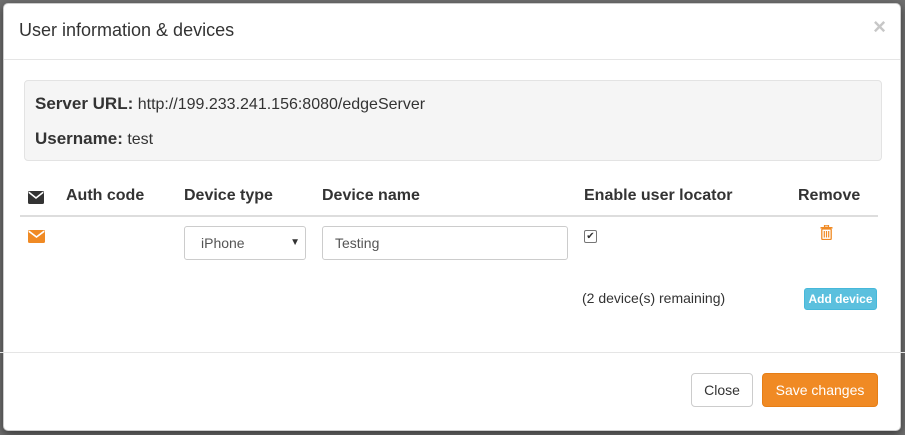  Describe the element at coordinates (281, 104) in the screenshot. I see `server-url-value: http://199.233.241.156:8080/edgeServer` at that location.